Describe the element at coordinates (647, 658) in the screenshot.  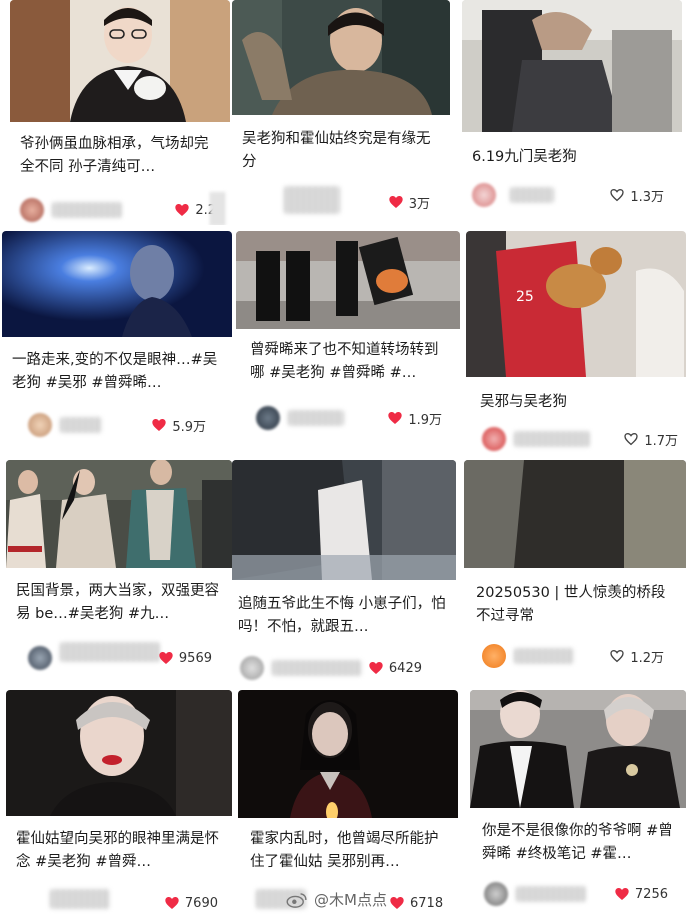
I see `like-count: 1.2万` at that location.